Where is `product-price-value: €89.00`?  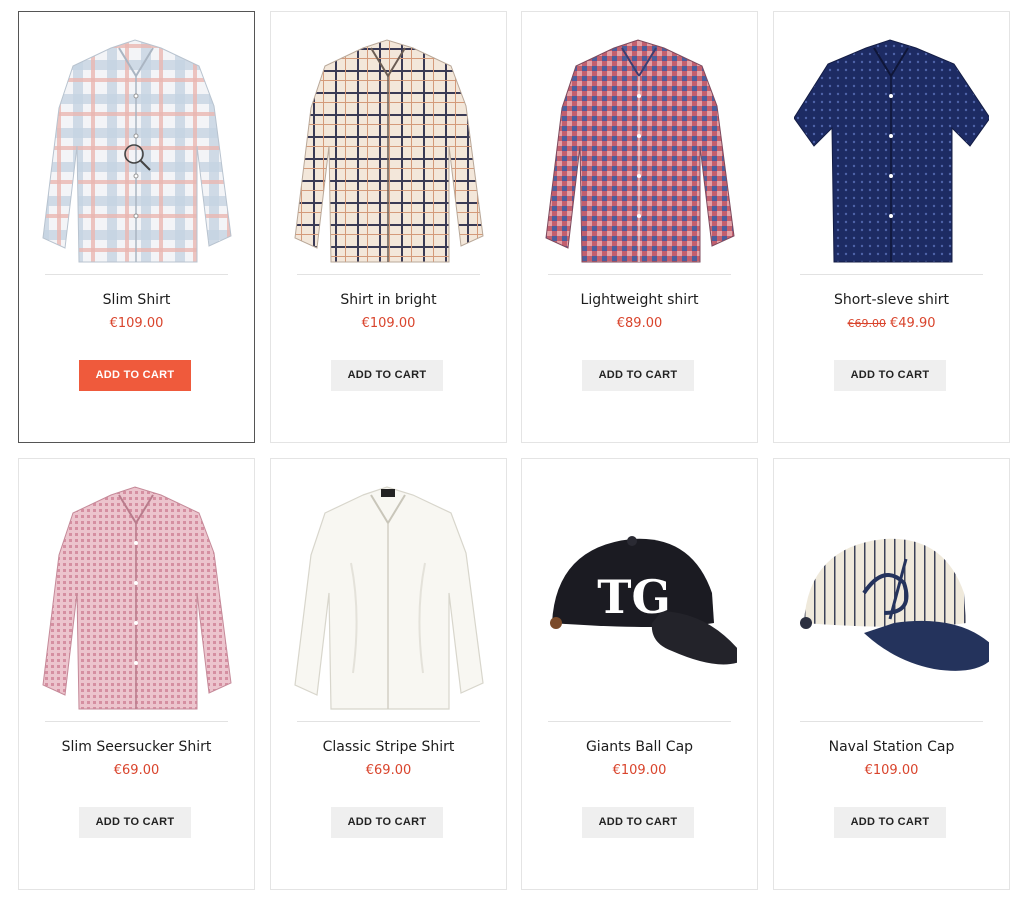
product-price-value: €89.00 is located at coordinates (639, 323).